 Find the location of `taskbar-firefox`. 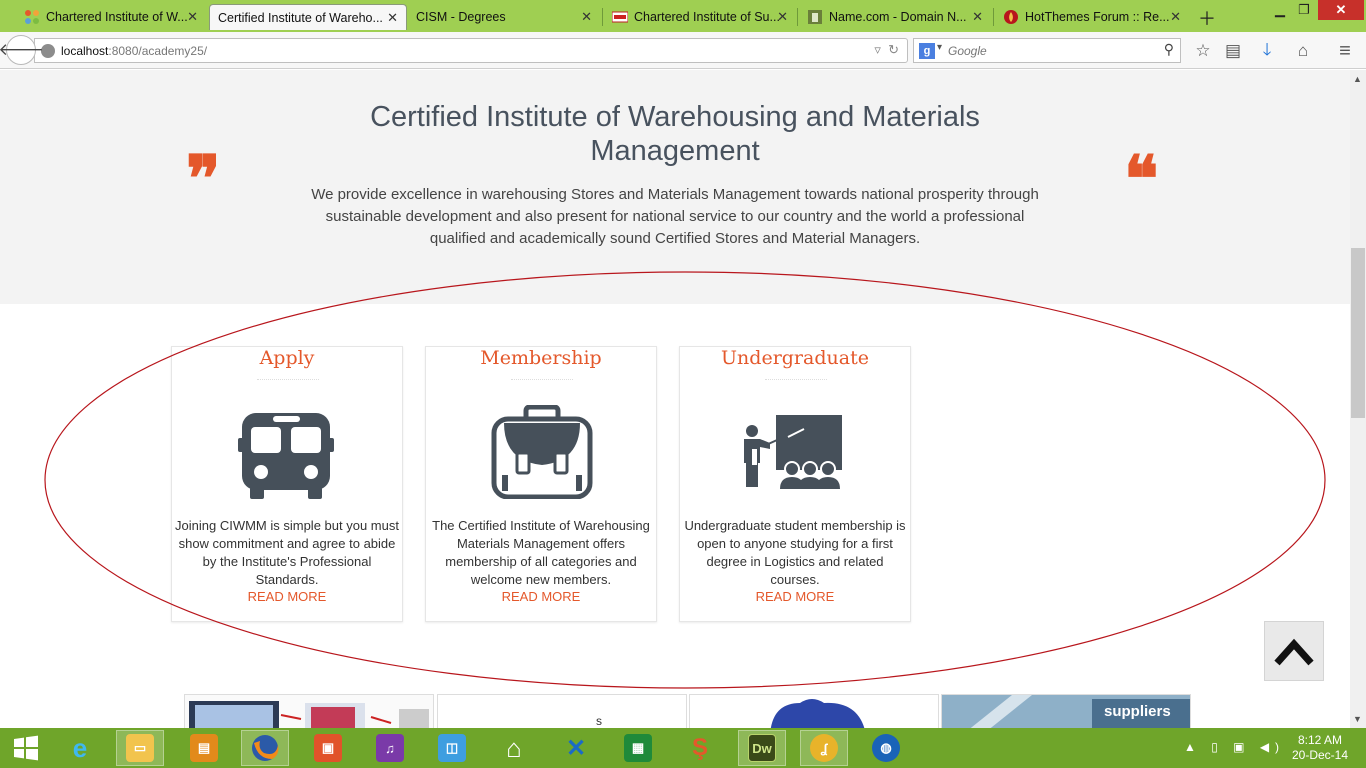

taskbar-firefox is located at coordinates (265, 748).